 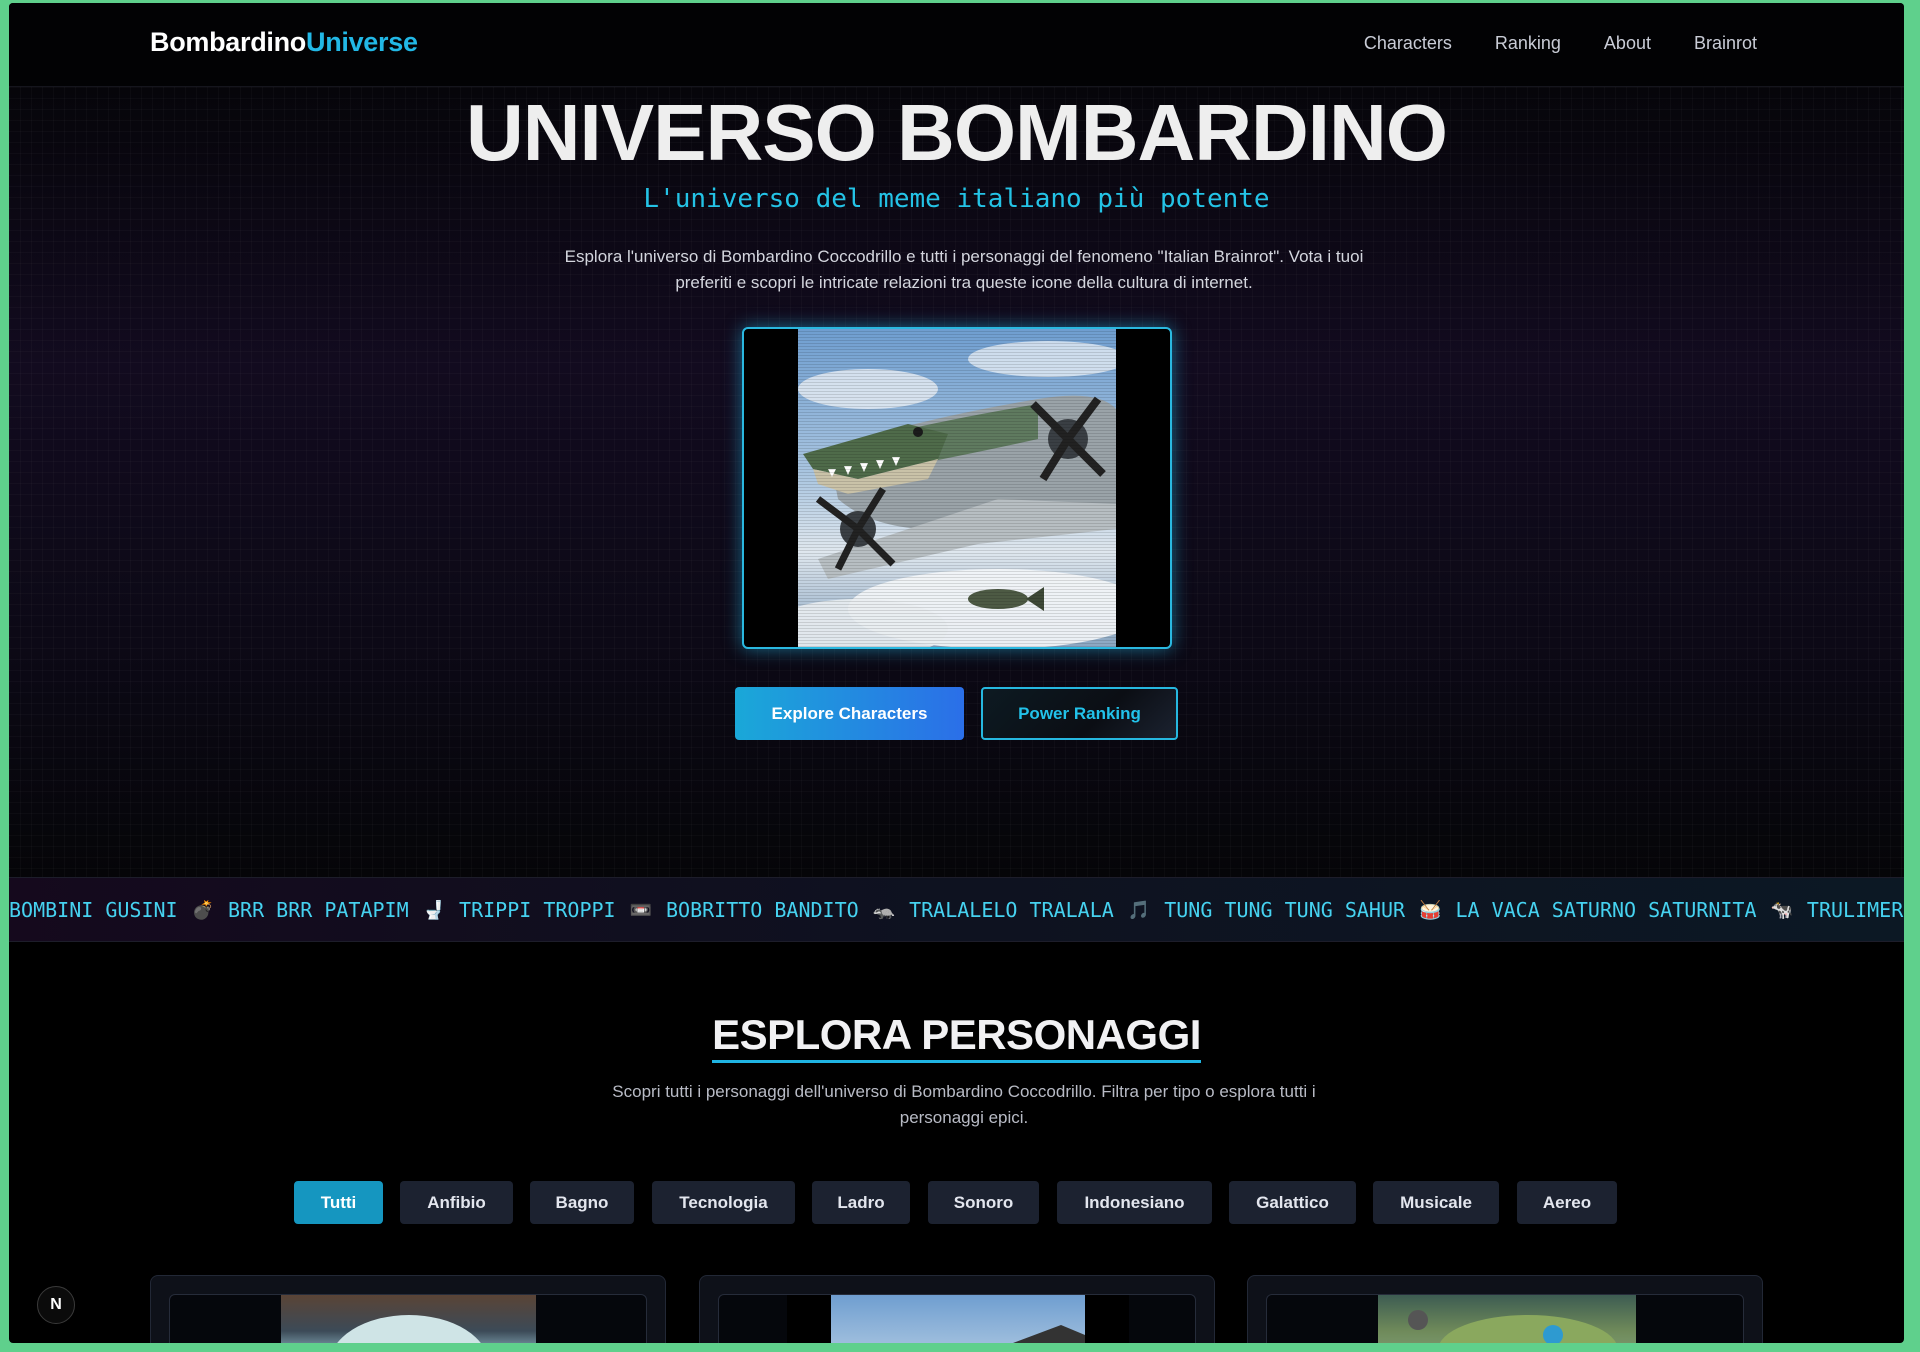 I want to click on nav-links: Characters Ranking About Brainrot, so click(x=1560, y=43).